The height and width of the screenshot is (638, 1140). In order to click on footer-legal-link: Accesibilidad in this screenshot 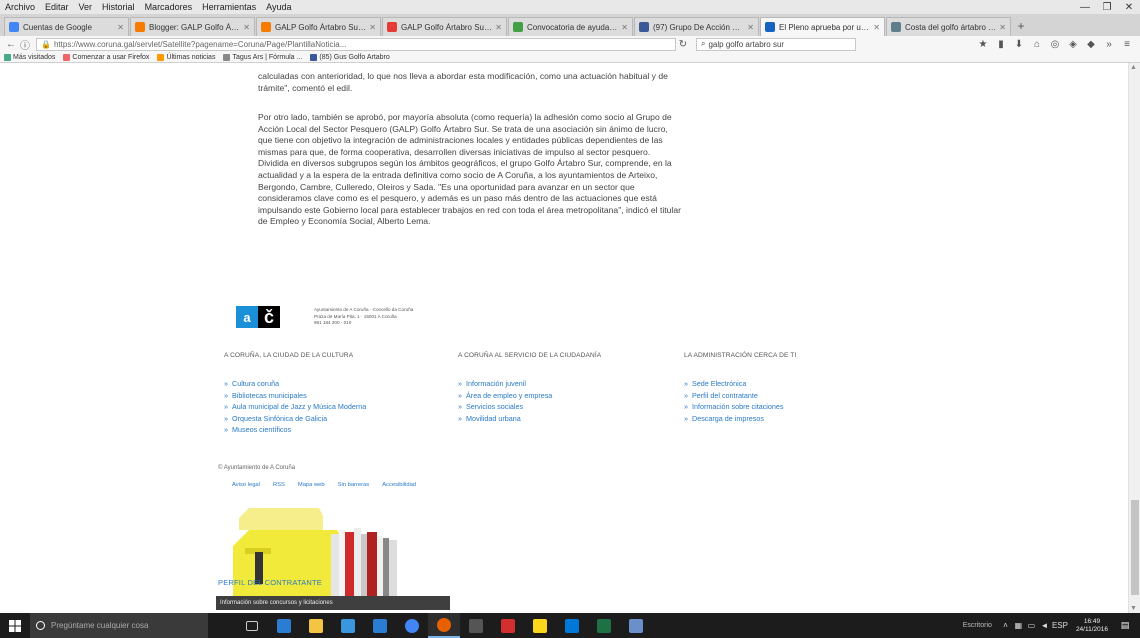, I will do `click(399, 485)`.